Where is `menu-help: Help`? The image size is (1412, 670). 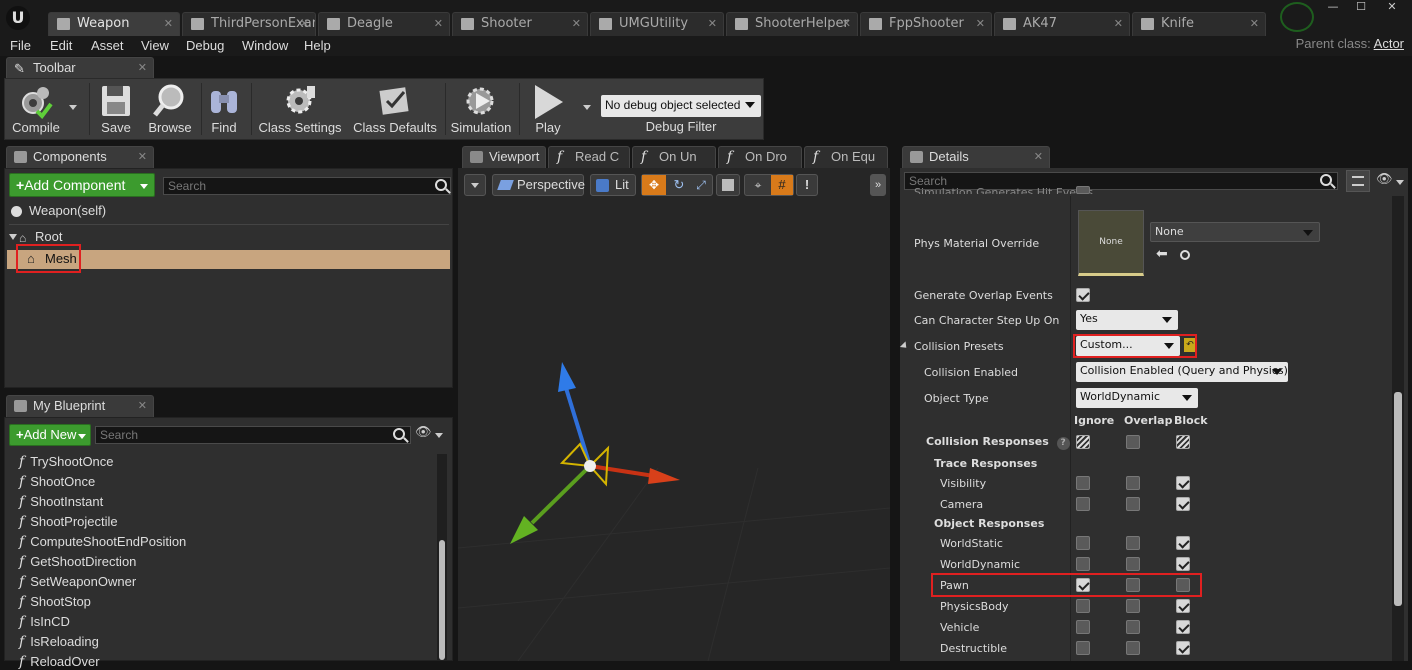
menu-help: Help is located at coordinates (317, 45).